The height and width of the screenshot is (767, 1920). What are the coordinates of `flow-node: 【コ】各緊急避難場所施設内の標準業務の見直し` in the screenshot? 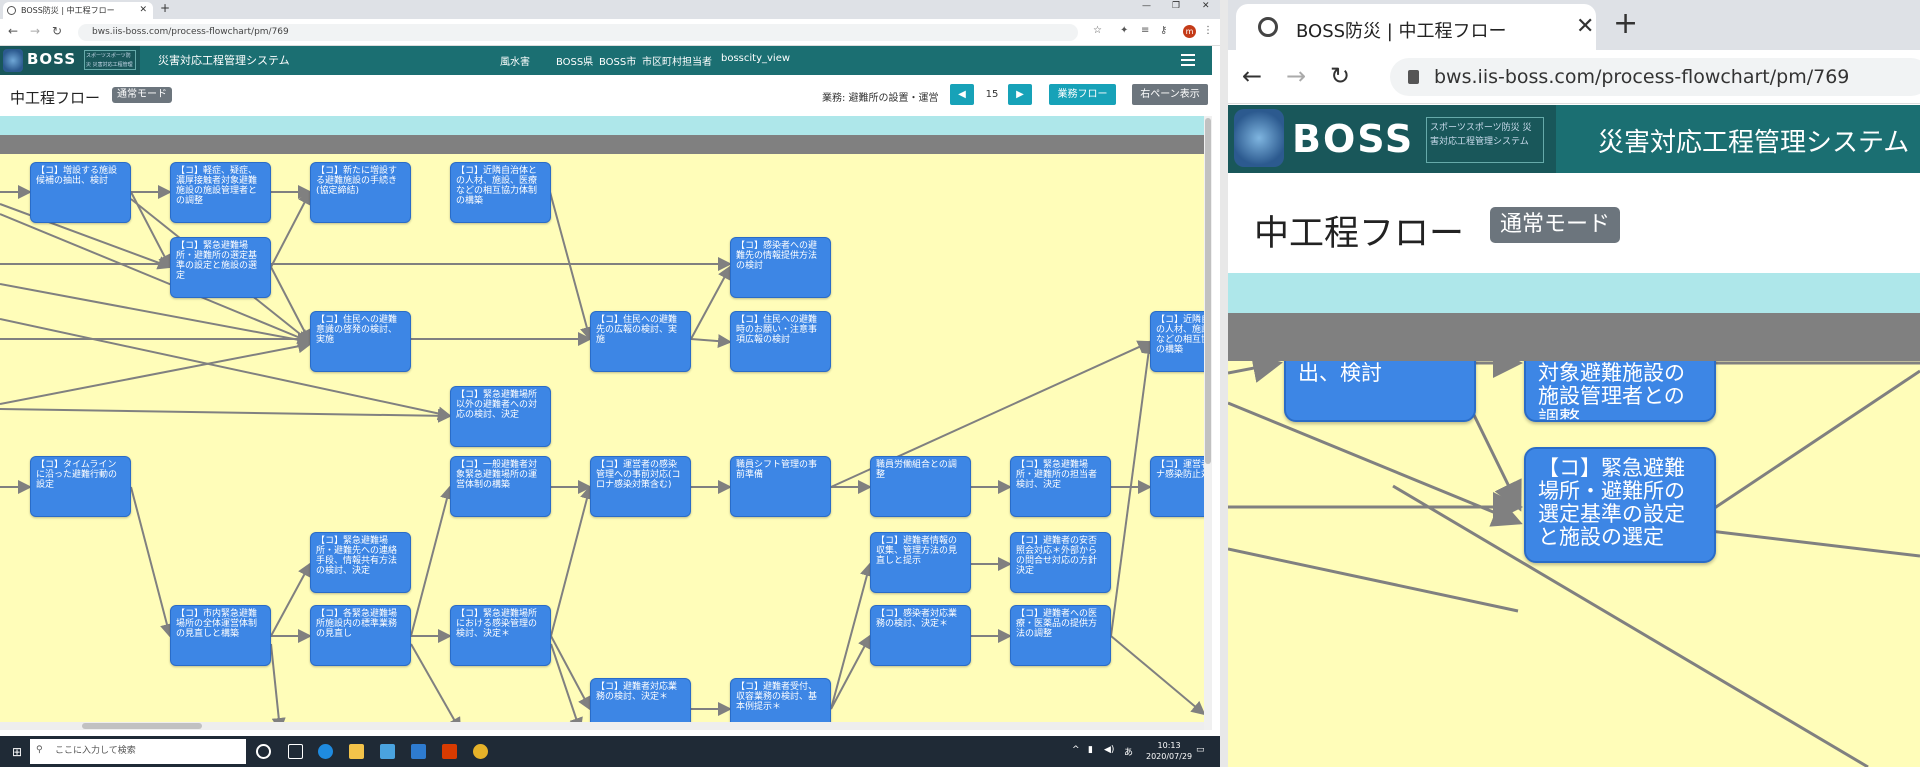 It's located at (360, 635).